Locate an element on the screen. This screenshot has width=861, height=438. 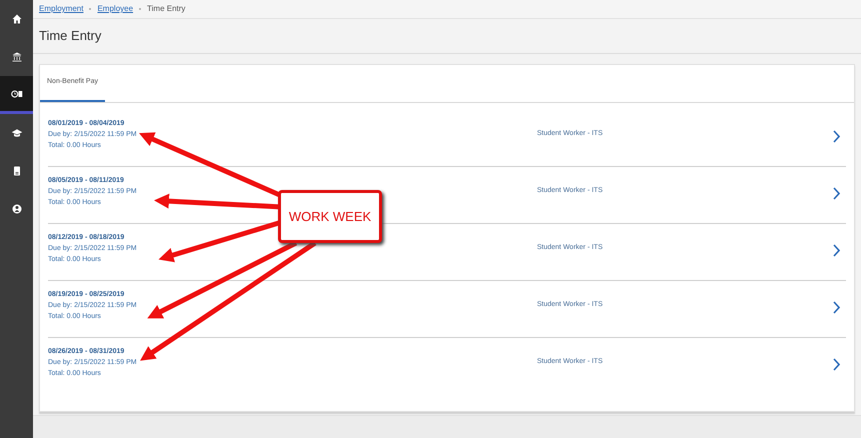
graduation-cap-icon is located at coordinates (16, 133).